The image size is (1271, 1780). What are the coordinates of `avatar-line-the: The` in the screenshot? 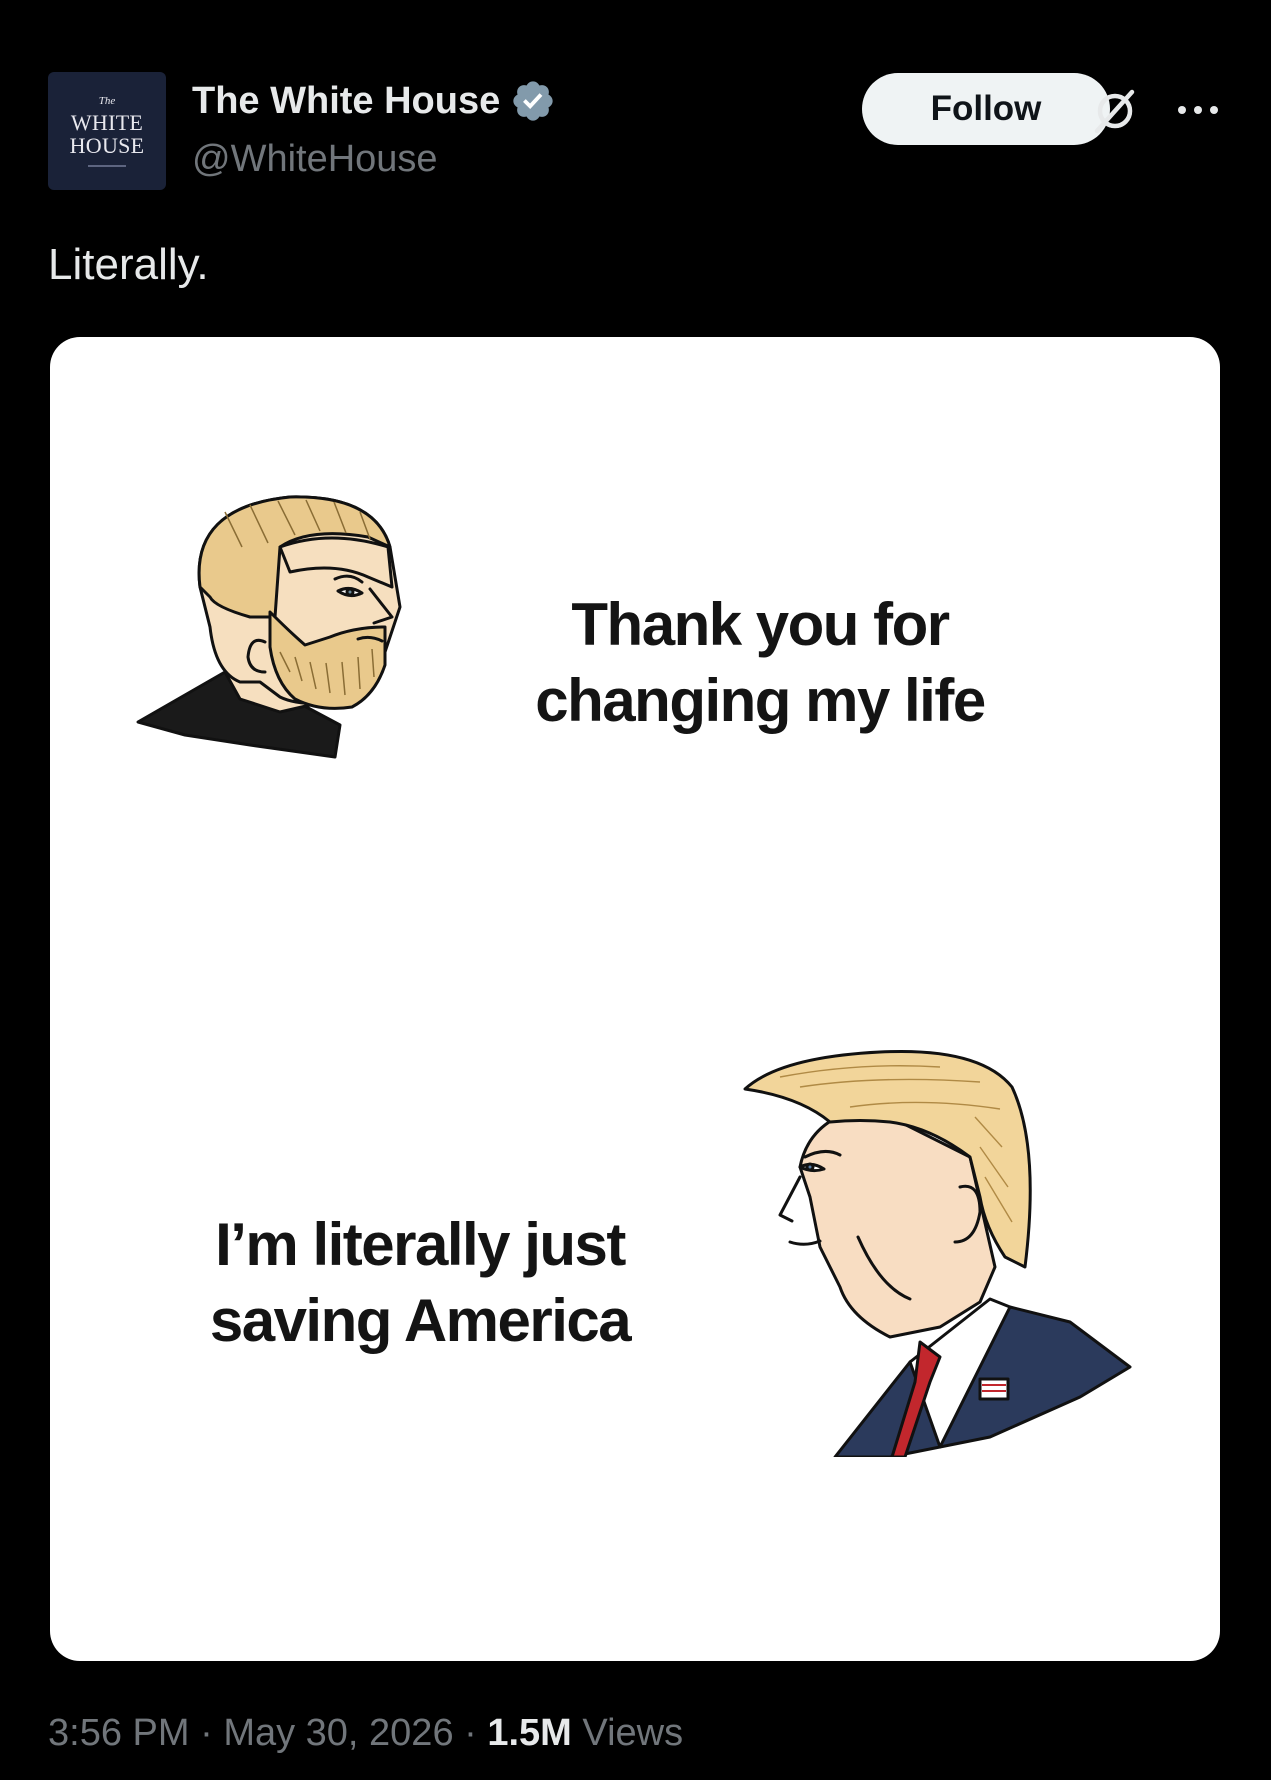 It's located at (107, 100).